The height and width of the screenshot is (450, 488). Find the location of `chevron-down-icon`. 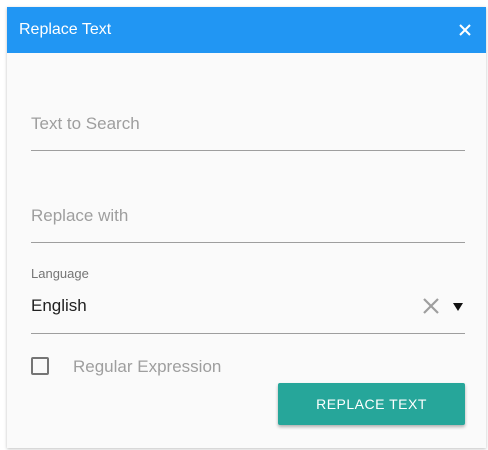

chevron-down-icon is located at coordinates (458, 307).